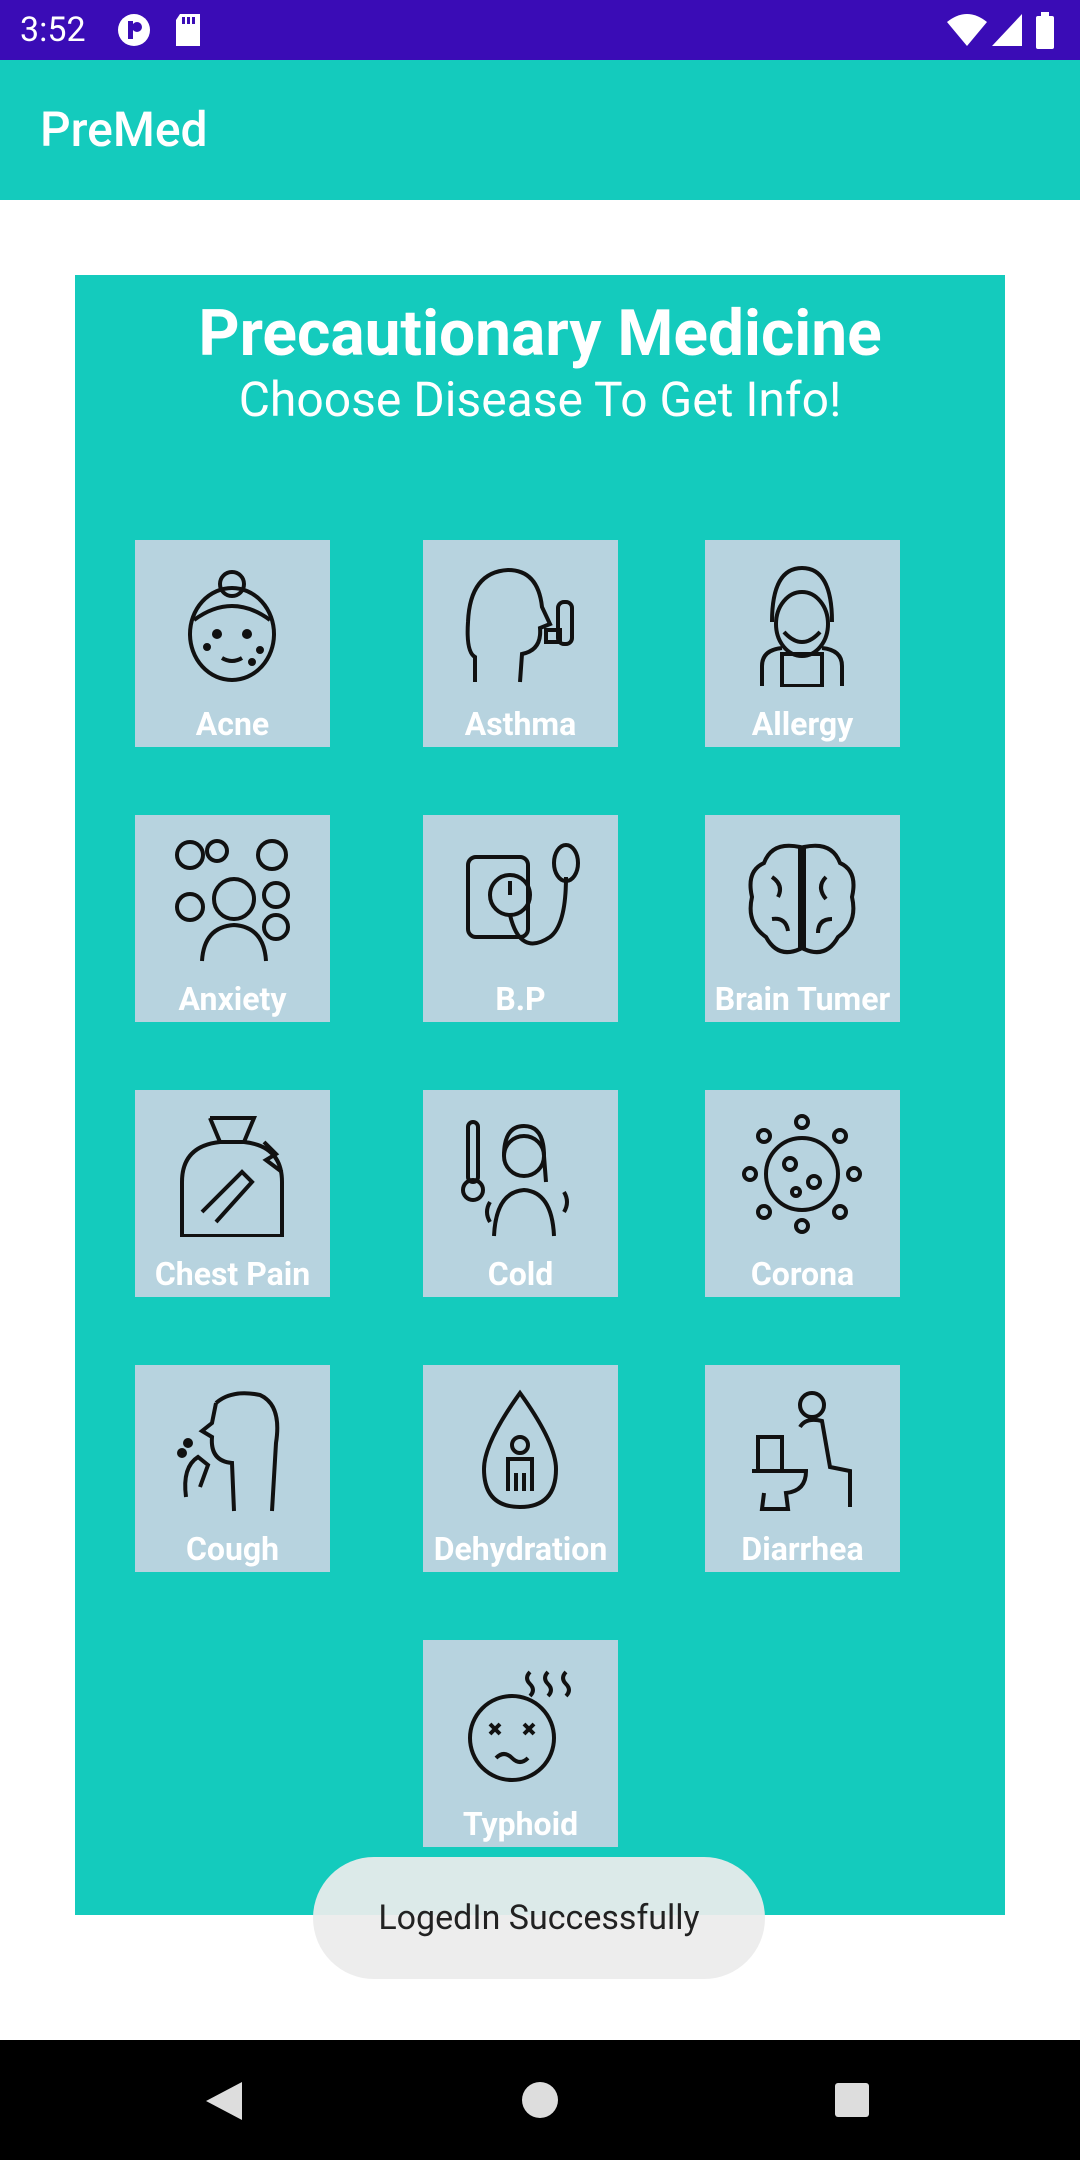  Describe the element at coordinates (232, 1176) in the screenshot. I see `chest-pain-icon` at that location.